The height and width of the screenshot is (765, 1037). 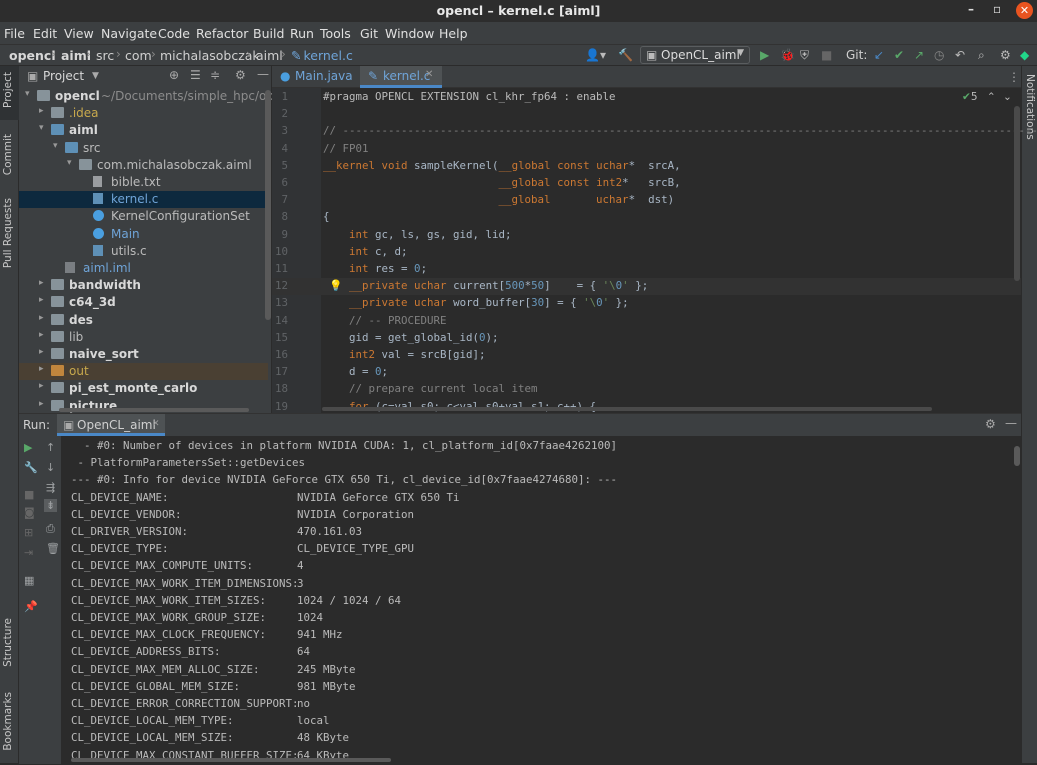 I want to click on menu-window: Window, so click(x=409, y=33).